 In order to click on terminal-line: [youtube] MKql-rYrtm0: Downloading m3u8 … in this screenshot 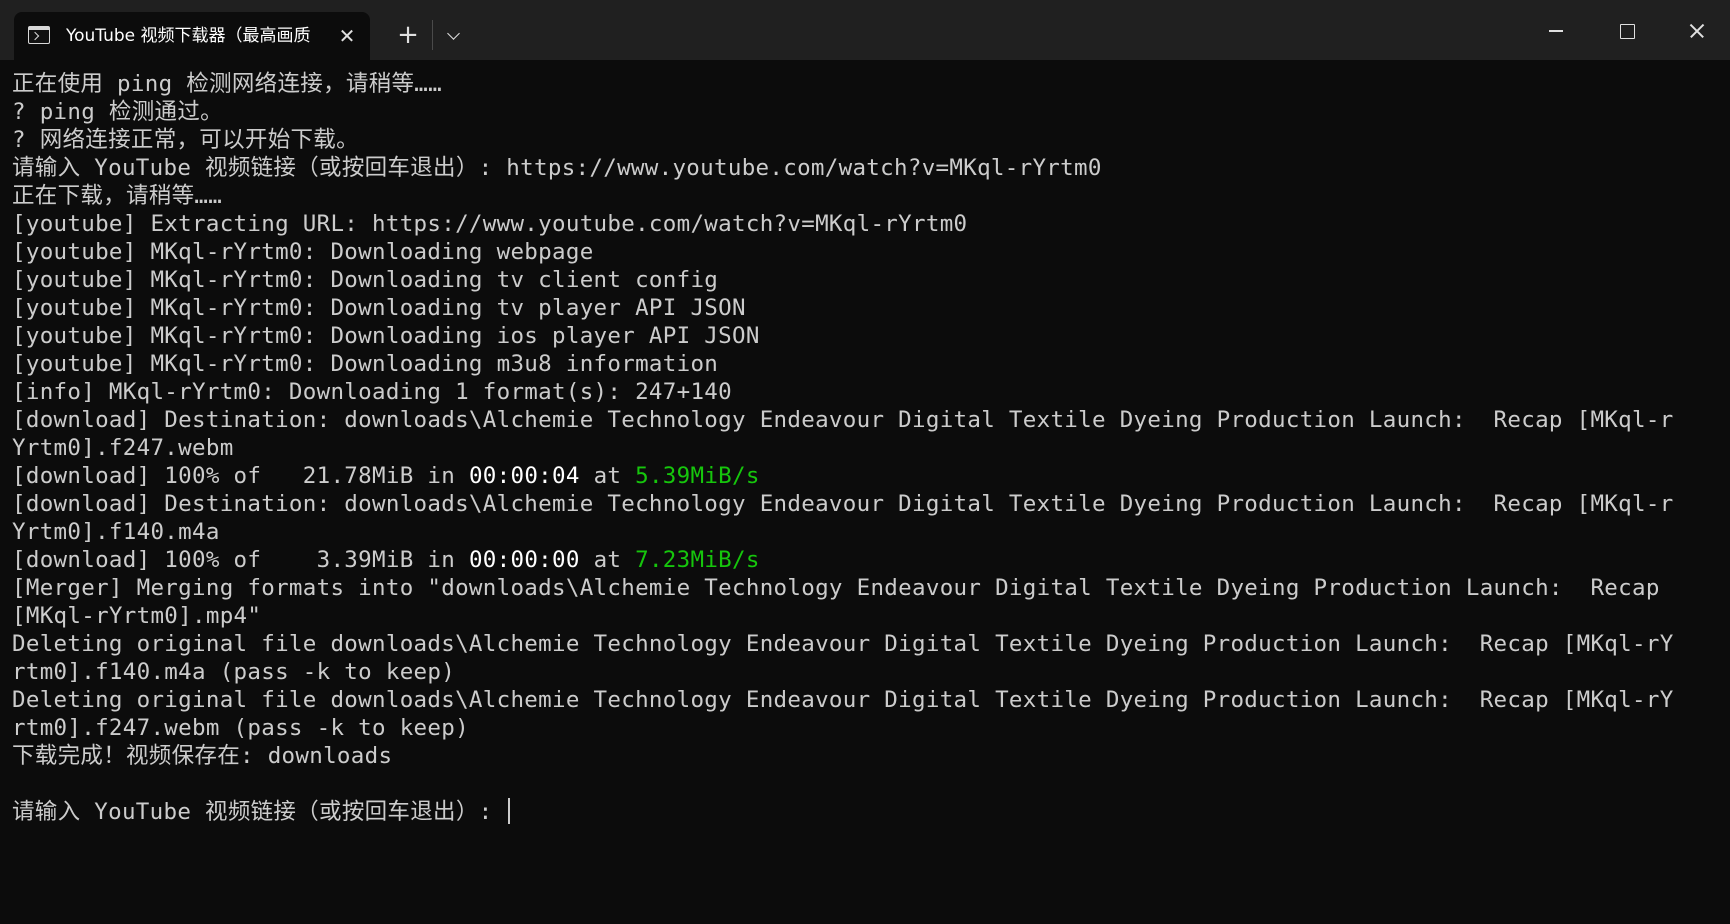, I will do `click(365, 364)`.